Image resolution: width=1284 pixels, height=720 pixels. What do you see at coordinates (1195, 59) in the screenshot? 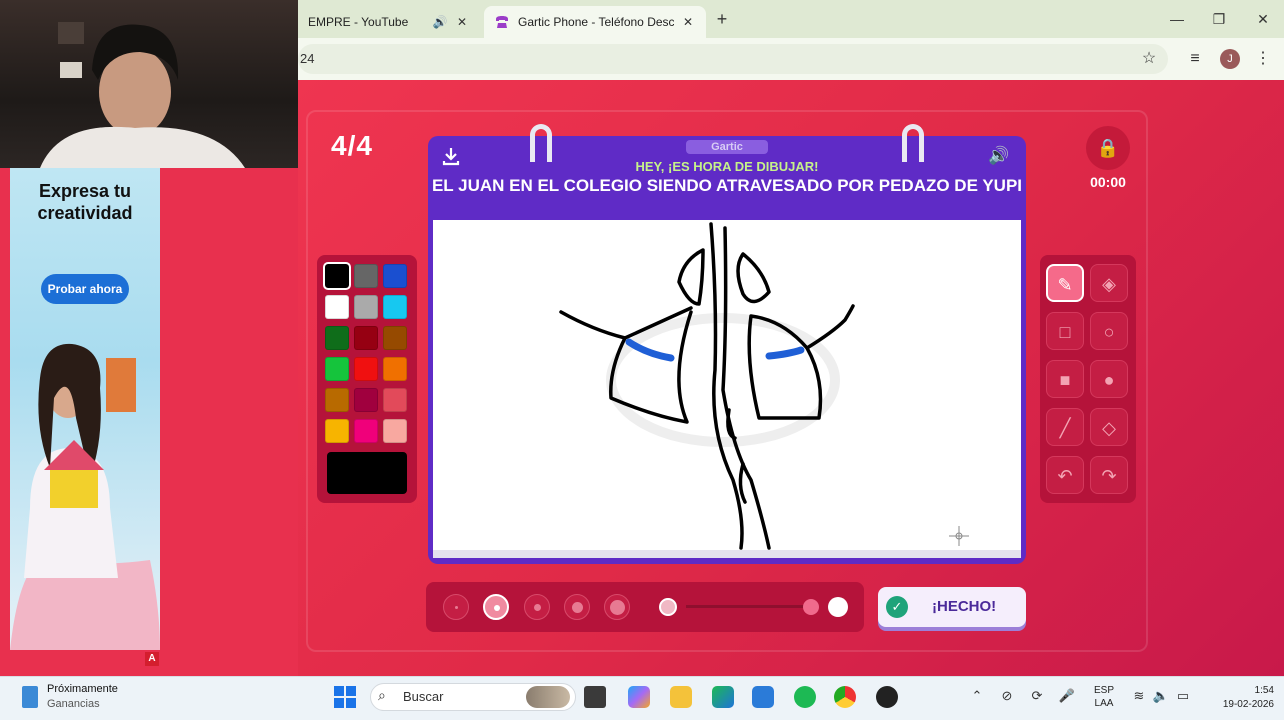
I see `media-control-icon: ≡` at bounding box center [1195, 59].